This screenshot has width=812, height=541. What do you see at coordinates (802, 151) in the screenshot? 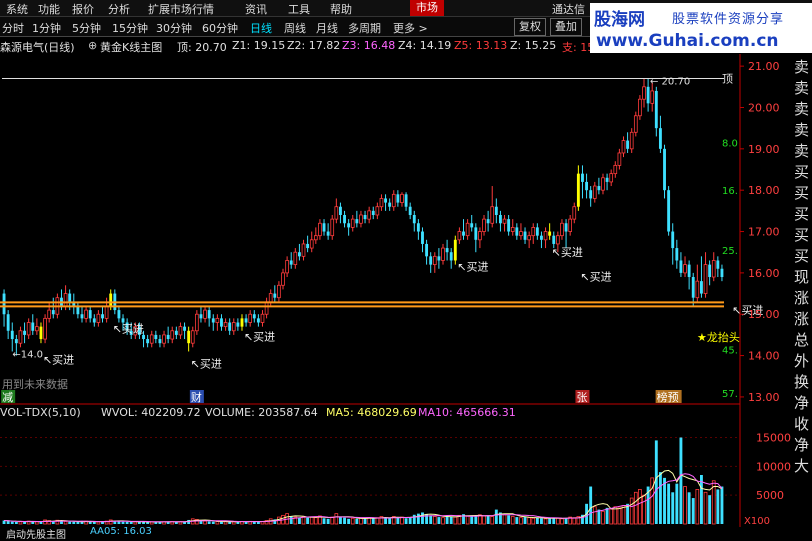
I see `right-panel-char: 卖` at bounding box center [802, 151].